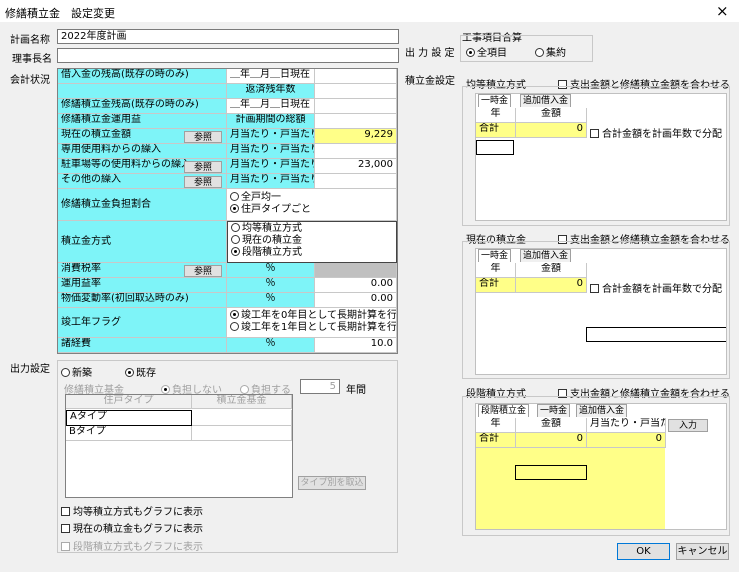 This screenshot has width=739, height=572. What do you see at coordinates (60, 13) in the screenshot?
I see `window-title: 修繕積立金 設定変更` at bounding box center [60, 13].